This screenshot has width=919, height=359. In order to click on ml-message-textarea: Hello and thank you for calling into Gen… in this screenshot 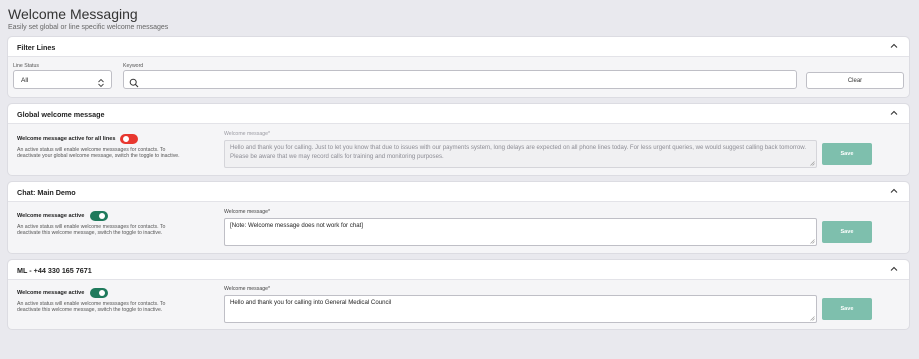, I will do `click(520, 309)`.